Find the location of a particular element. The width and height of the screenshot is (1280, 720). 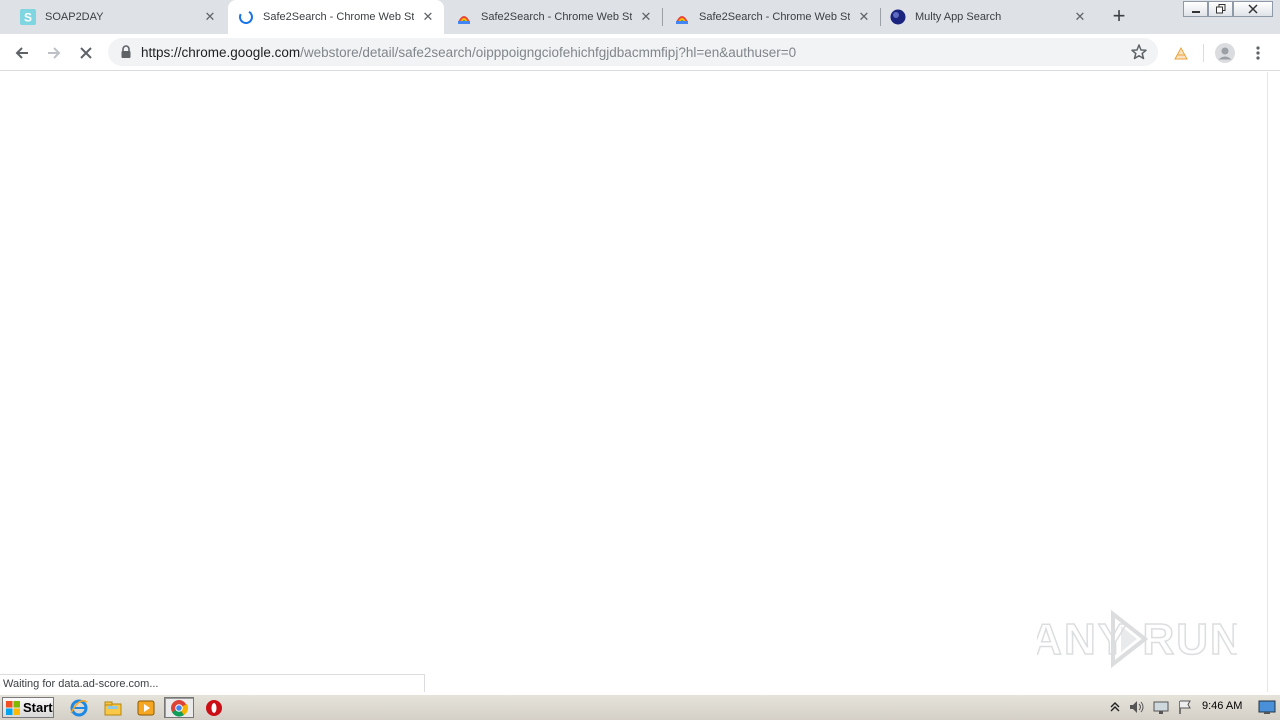

tab-safe2search-active: Safe2Search - Chrome Web Stor ✕ is located at coordinates (336, 17).